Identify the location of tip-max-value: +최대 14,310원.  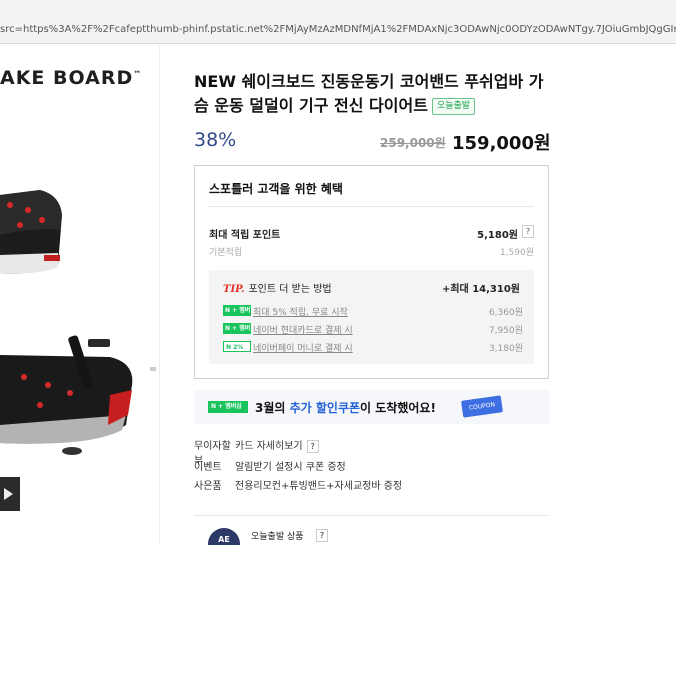
(480, 289).